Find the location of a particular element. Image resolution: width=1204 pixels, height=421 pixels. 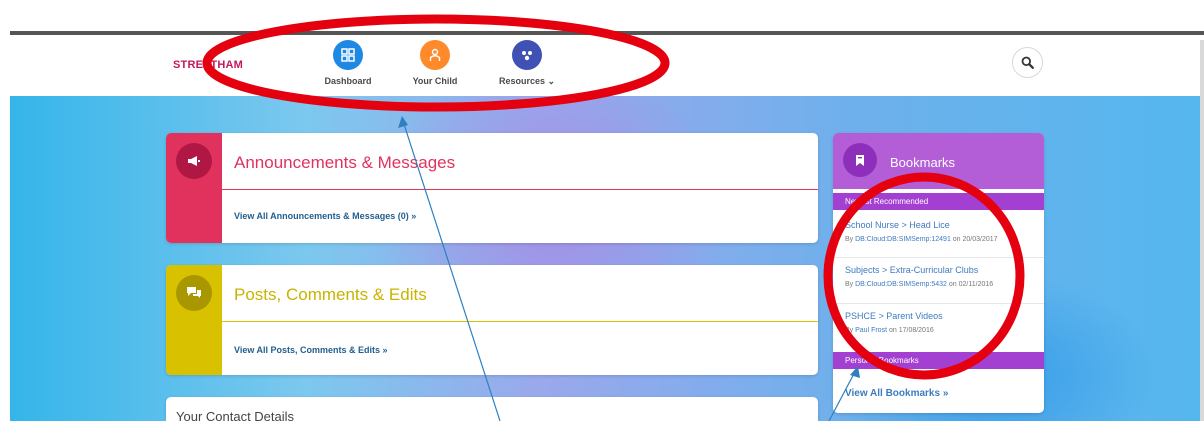

nav-dashboard-label: Dashboard is located at coordinates (348, 81).